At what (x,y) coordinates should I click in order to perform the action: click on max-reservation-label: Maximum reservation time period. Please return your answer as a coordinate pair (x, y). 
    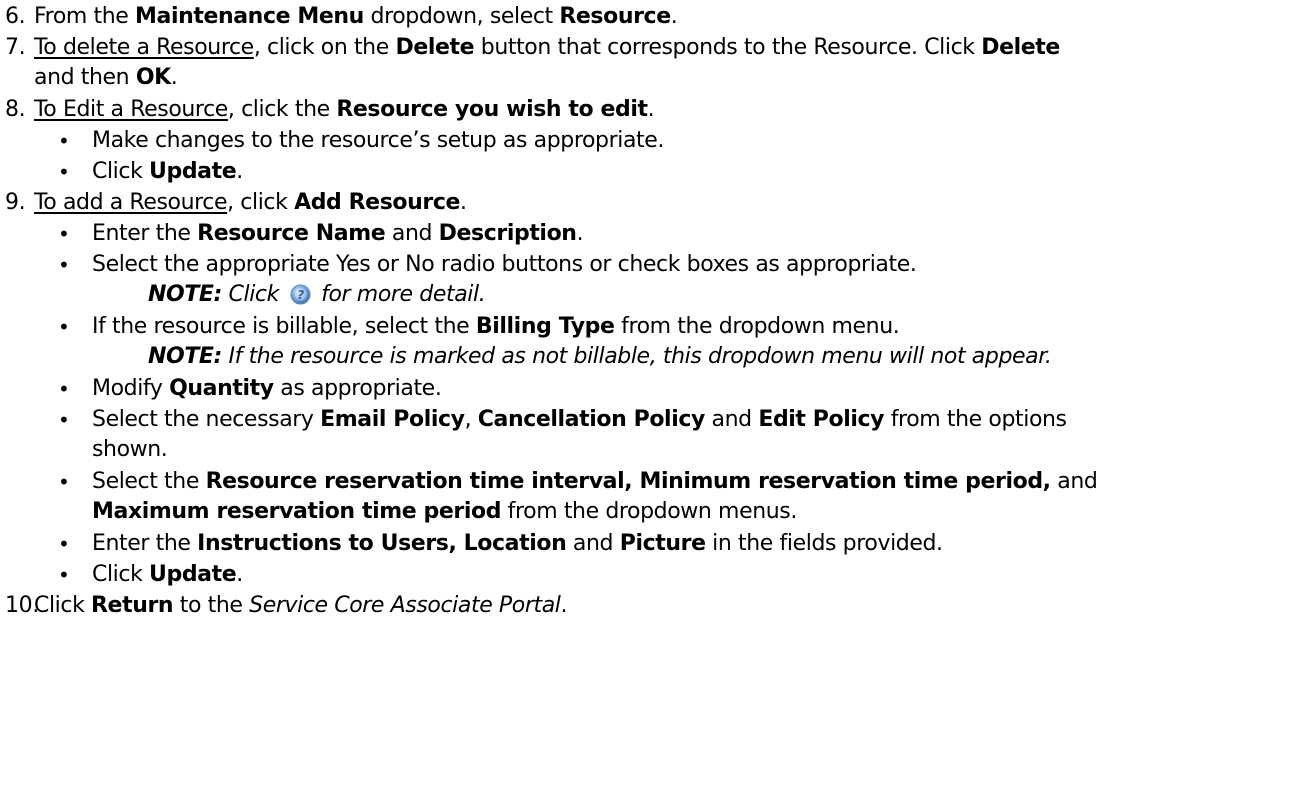
    Looking at the image, I should click on (297, 511).